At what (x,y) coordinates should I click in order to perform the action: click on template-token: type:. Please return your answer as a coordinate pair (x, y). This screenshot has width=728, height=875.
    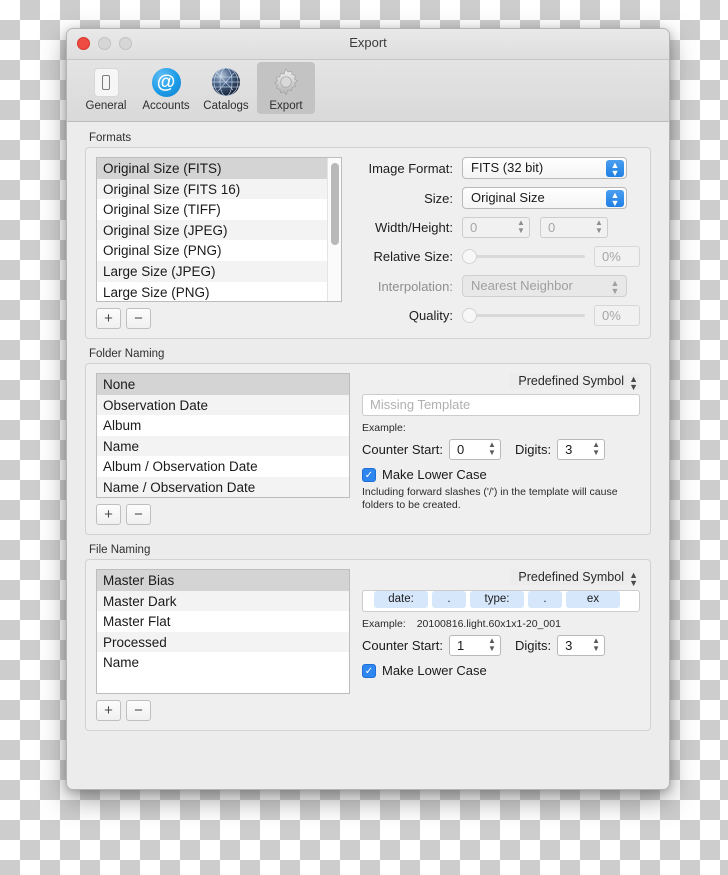
    Looking at the image, I should click on (497, 599).